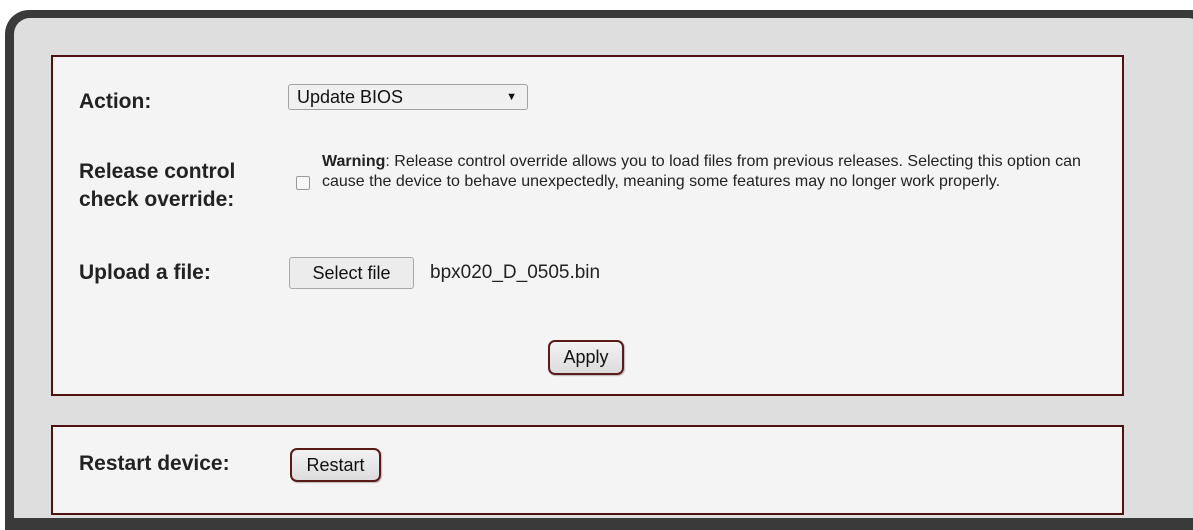 This screenshot has width=1193, height=530. What do you see at coordinates (350, 97) in the screenshot?
I see `action-select-value: Update BIOS` at bounding box center [350, 97].